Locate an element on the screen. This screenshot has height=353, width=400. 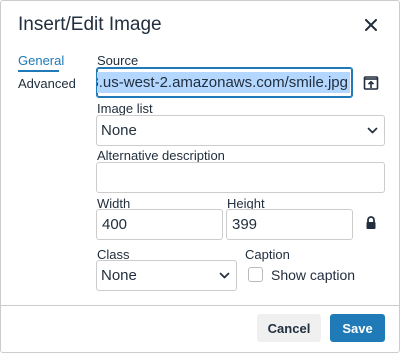
close-button is located at coordinates (371, 25).